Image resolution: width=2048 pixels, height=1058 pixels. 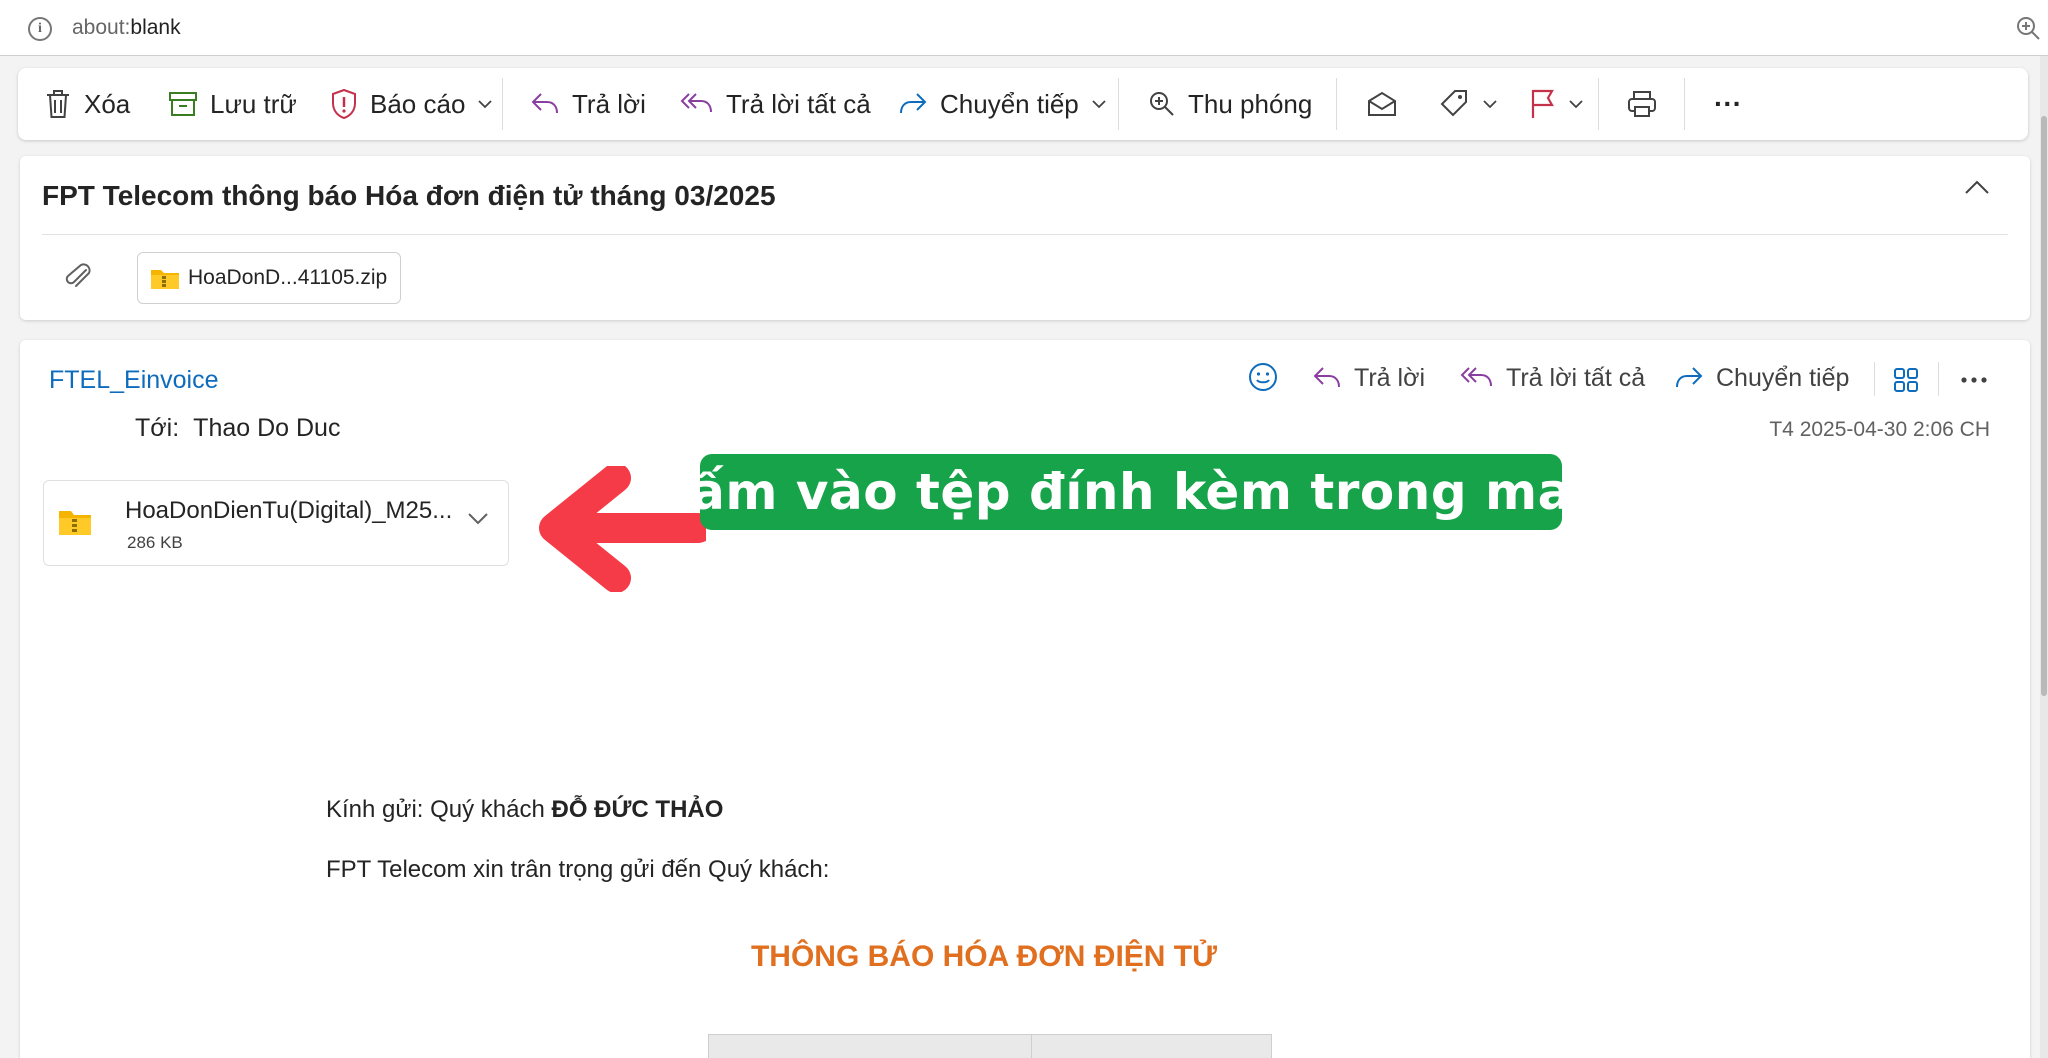 I want to click on customer-name: ĐỖ ĐỨC THẢO, so click(x=637, y=809).